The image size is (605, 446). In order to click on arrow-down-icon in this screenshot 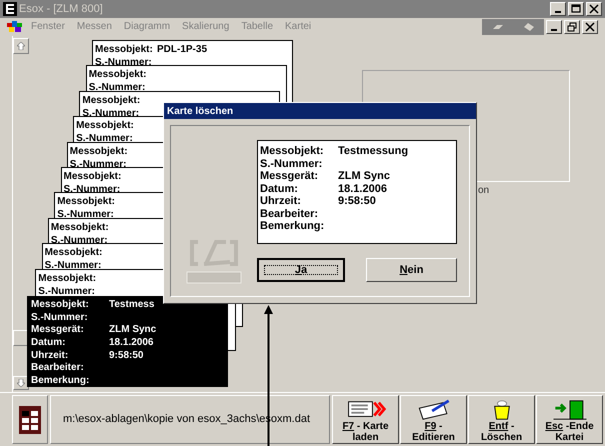, I will do `click(21, 383)`.